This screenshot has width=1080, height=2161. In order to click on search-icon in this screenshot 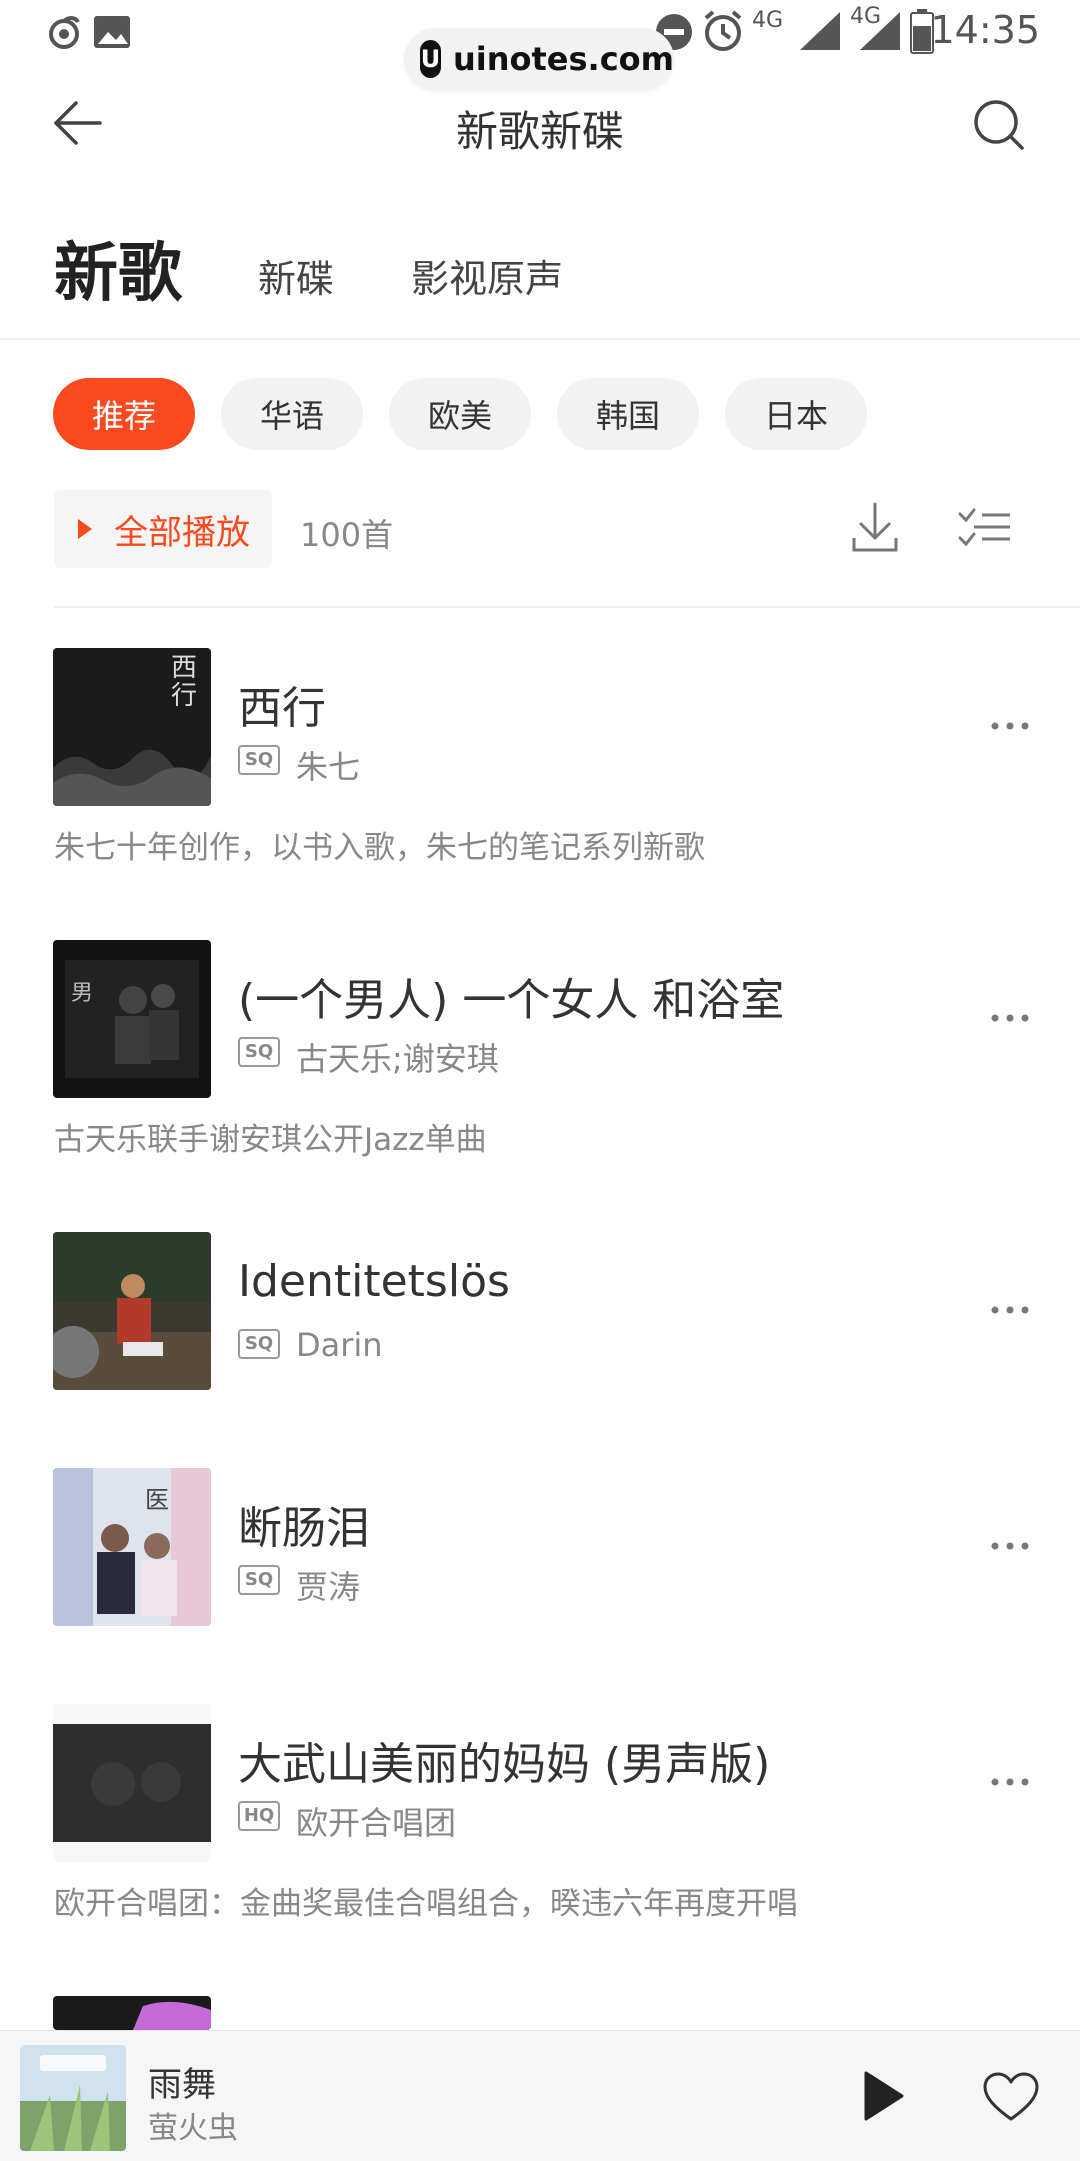, I will do `click(999, 125)`.